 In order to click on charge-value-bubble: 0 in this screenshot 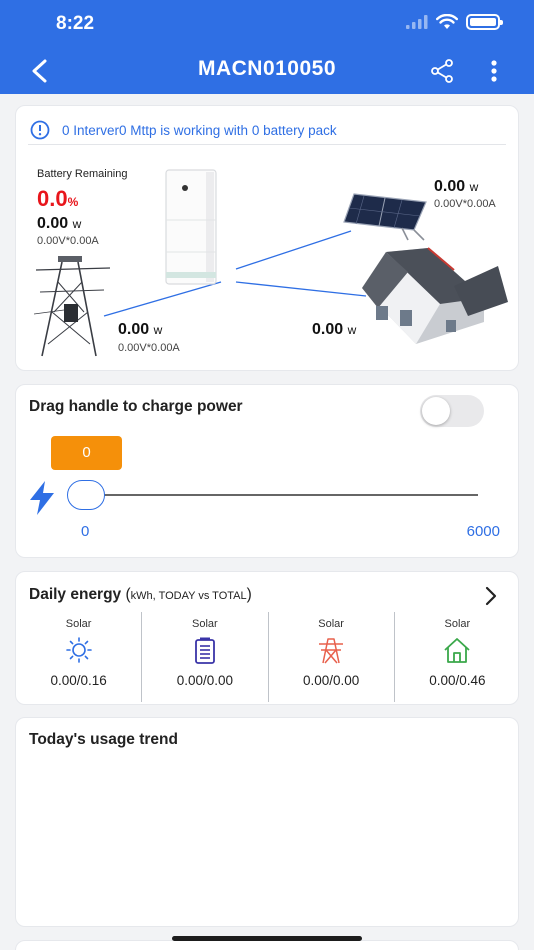, I will do `click(86, 453)`.